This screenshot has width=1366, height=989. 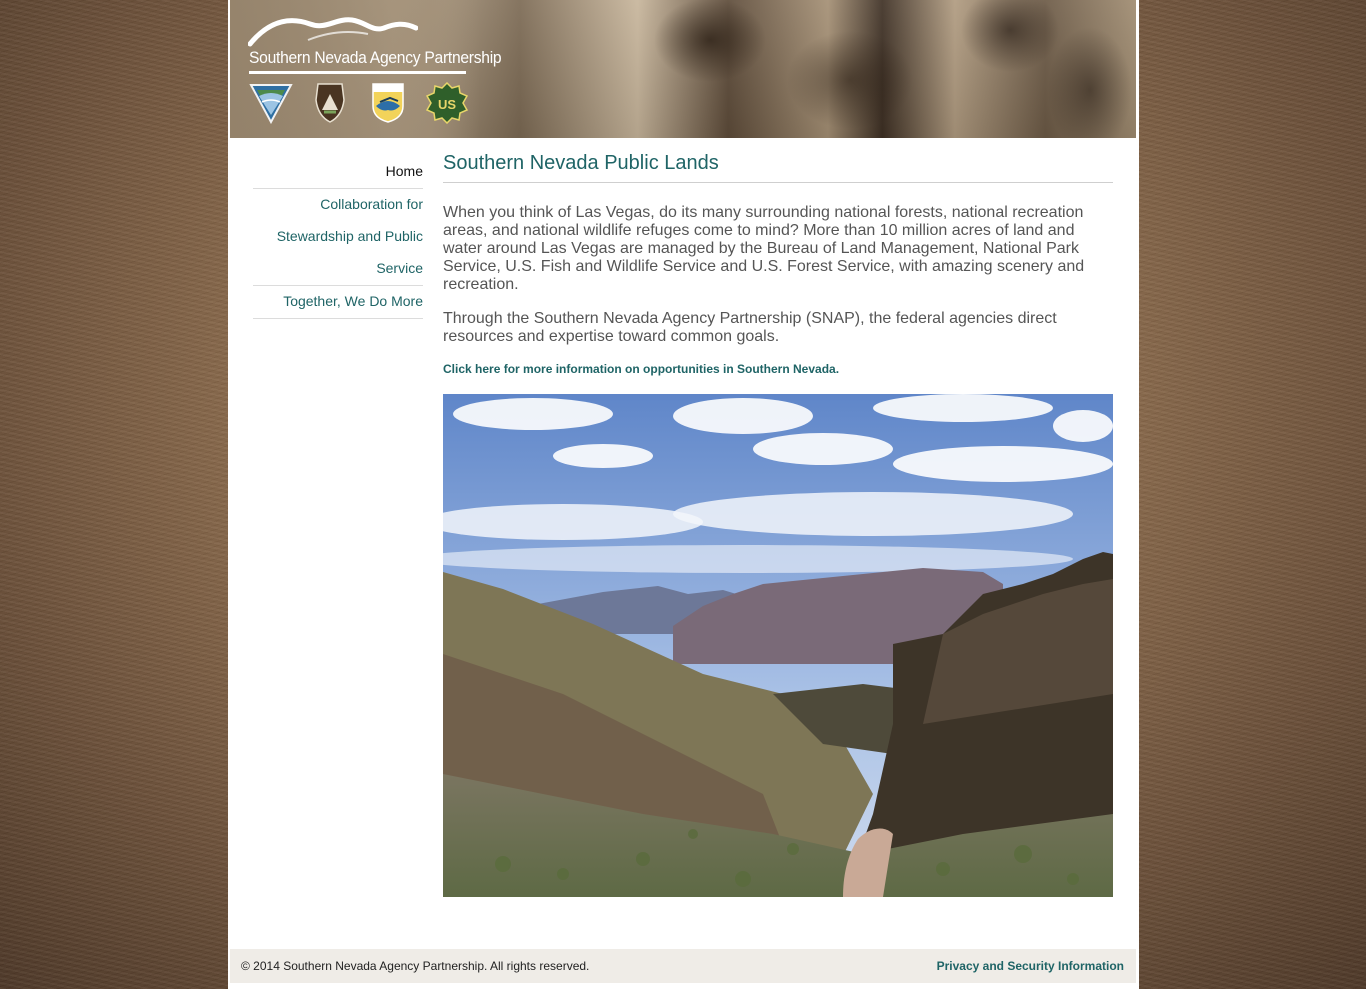 I want to click on fws-badge-icon, so click(x=388, y=103).